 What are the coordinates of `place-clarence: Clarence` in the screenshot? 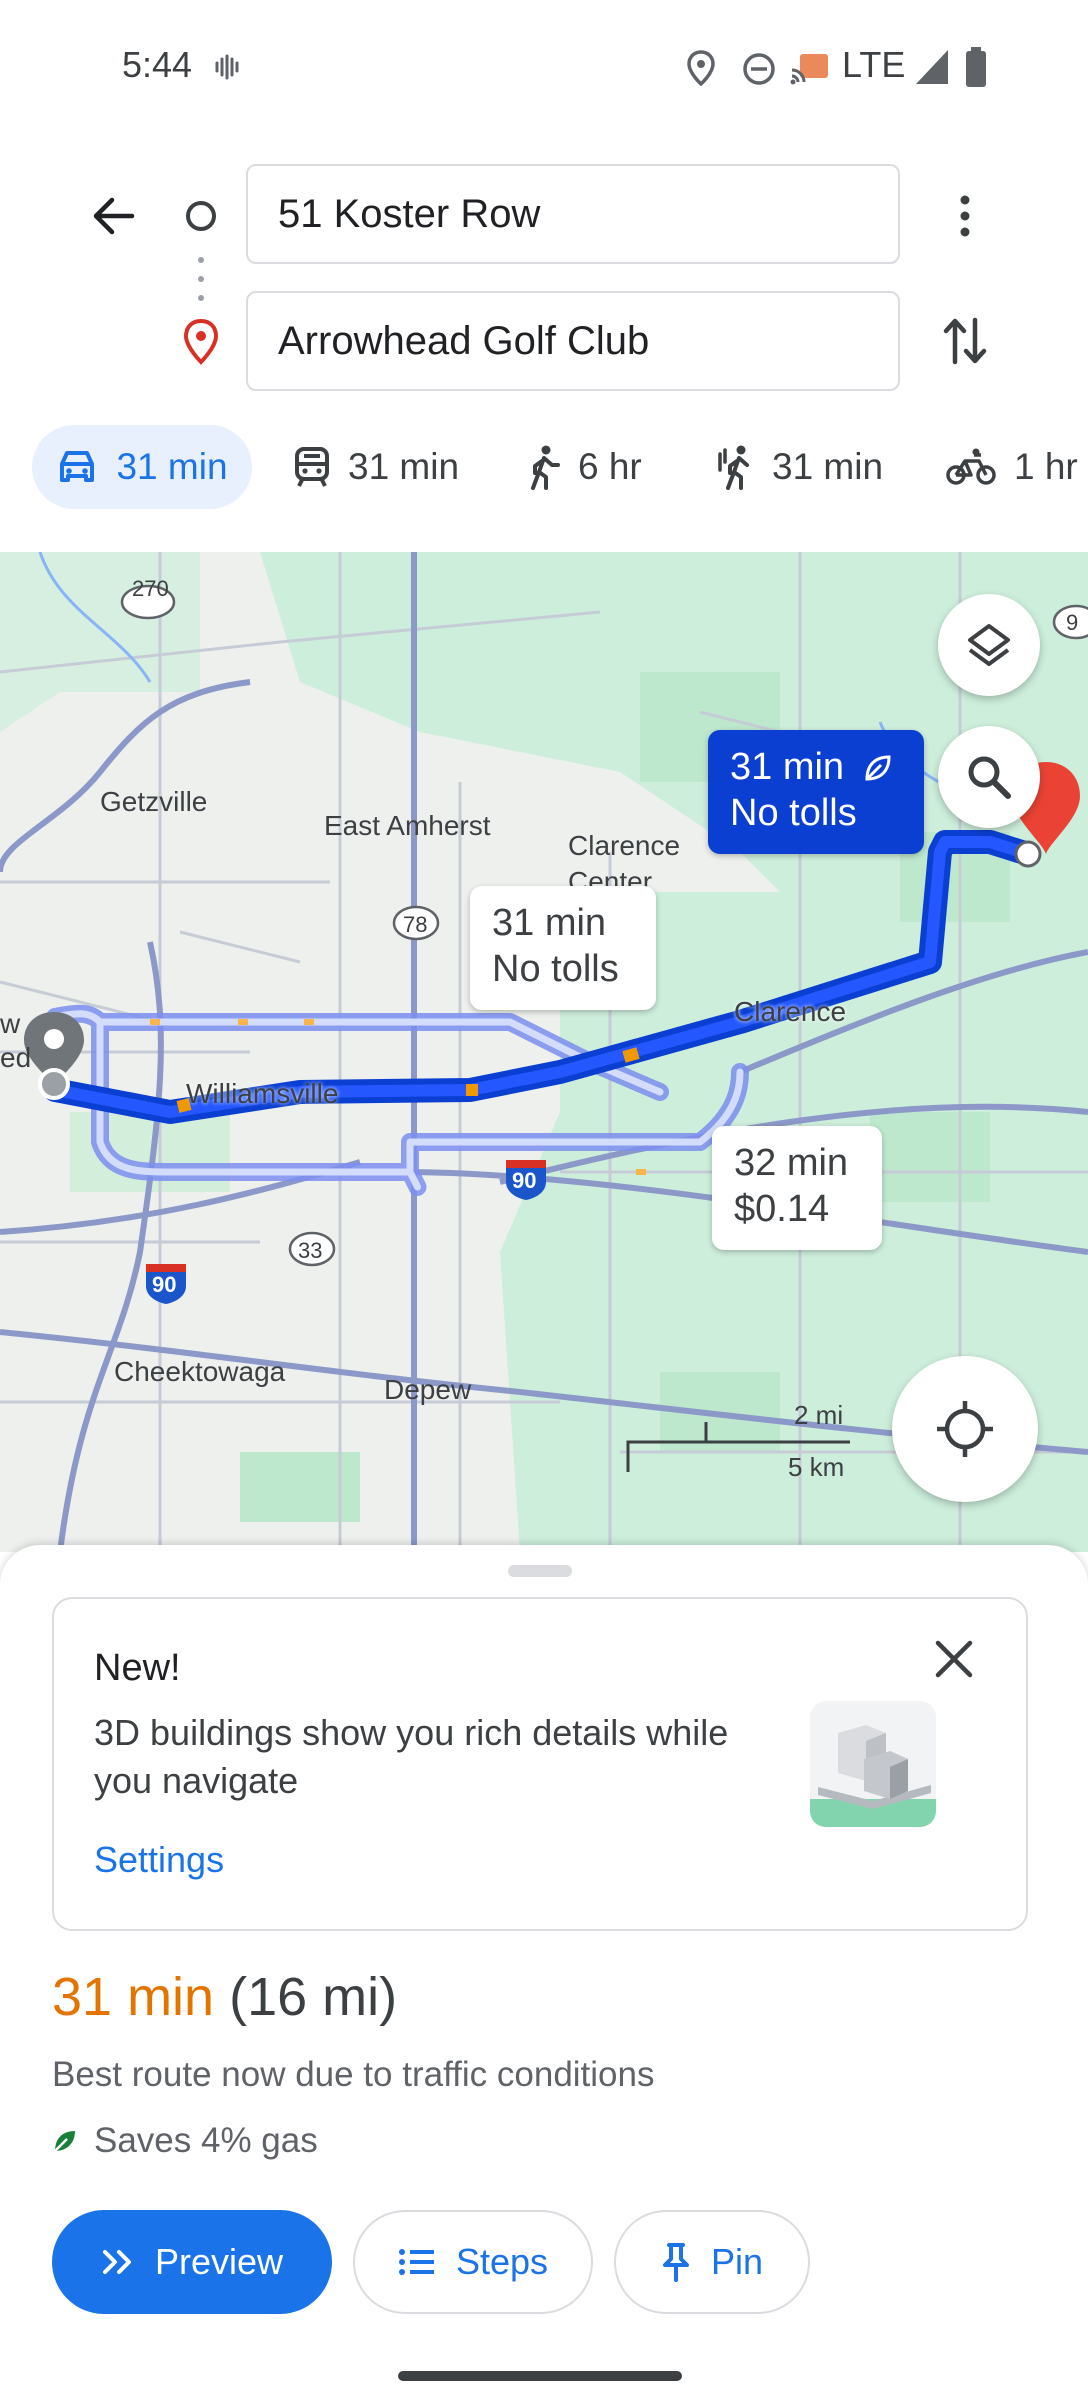 It's located at (790, 1011).